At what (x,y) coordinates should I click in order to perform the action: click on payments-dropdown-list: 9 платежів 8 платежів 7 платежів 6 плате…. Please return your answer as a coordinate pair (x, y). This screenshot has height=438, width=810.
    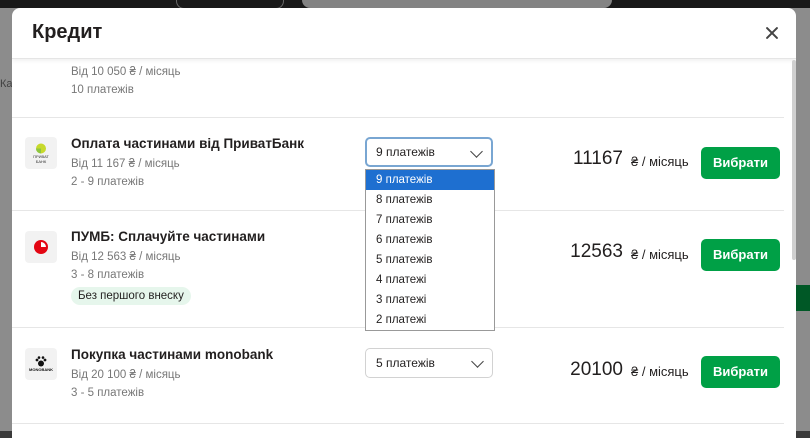
    Looking at the image, I should click on (430, 250).